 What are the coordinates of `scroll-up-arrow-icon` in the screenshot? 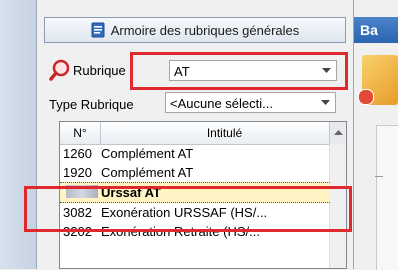 It's located at (337, 133).